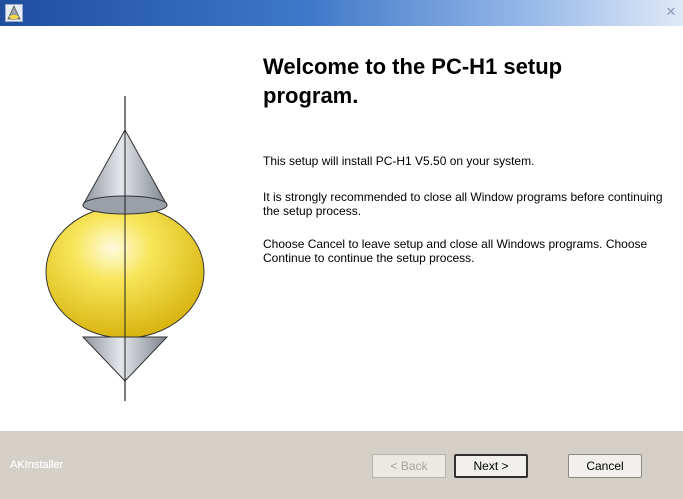 The height and width of the screenshot is (499, 683). Describe the element at coordinates (605, 466) in the screenshot. I see `cancel-button: Cancel` at that location.